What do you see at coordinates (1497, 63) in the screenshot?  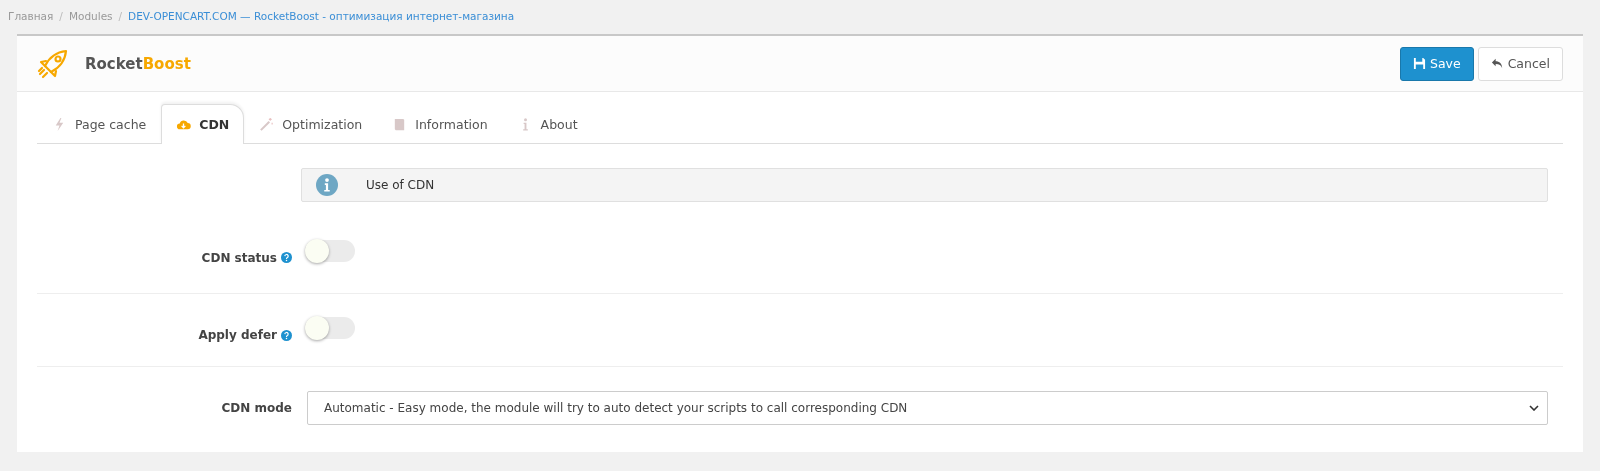 I see `undo-arrow-icon` at bounding box center [1497, 63].